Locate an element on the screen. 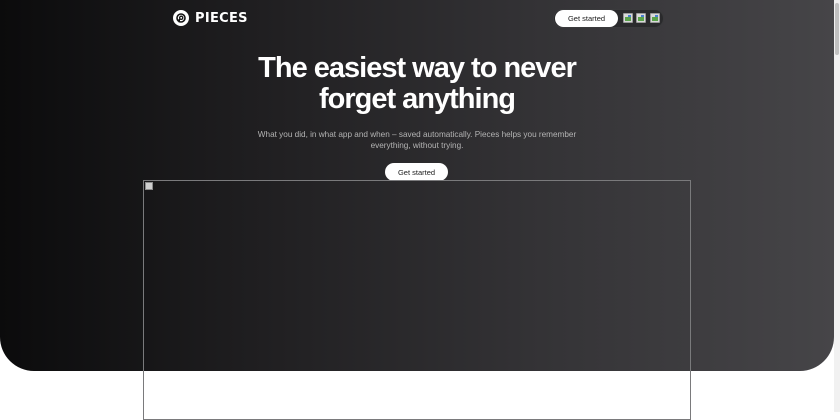 This screenshot has width=840, height=420. scrollbar-thumb is located at coordinates (837, 29).